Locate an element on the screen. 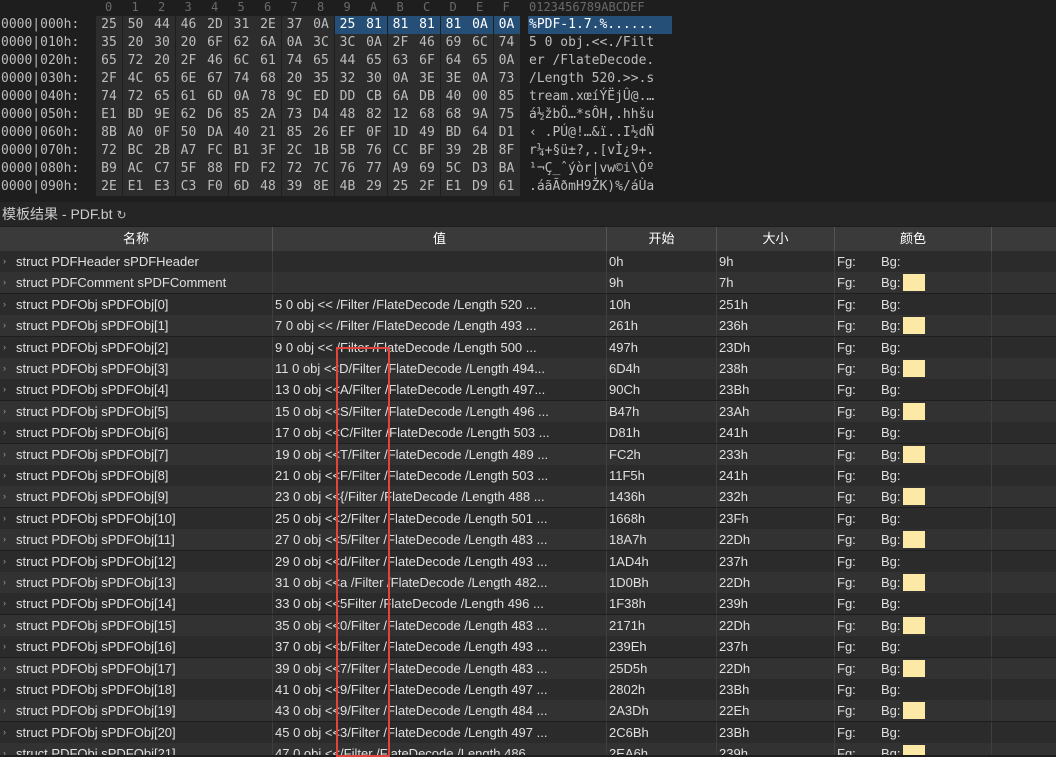 Image resolution: width=1056 pixels, height=757 pixels. hex-byte: 50 is located at coordinates (188, 133).